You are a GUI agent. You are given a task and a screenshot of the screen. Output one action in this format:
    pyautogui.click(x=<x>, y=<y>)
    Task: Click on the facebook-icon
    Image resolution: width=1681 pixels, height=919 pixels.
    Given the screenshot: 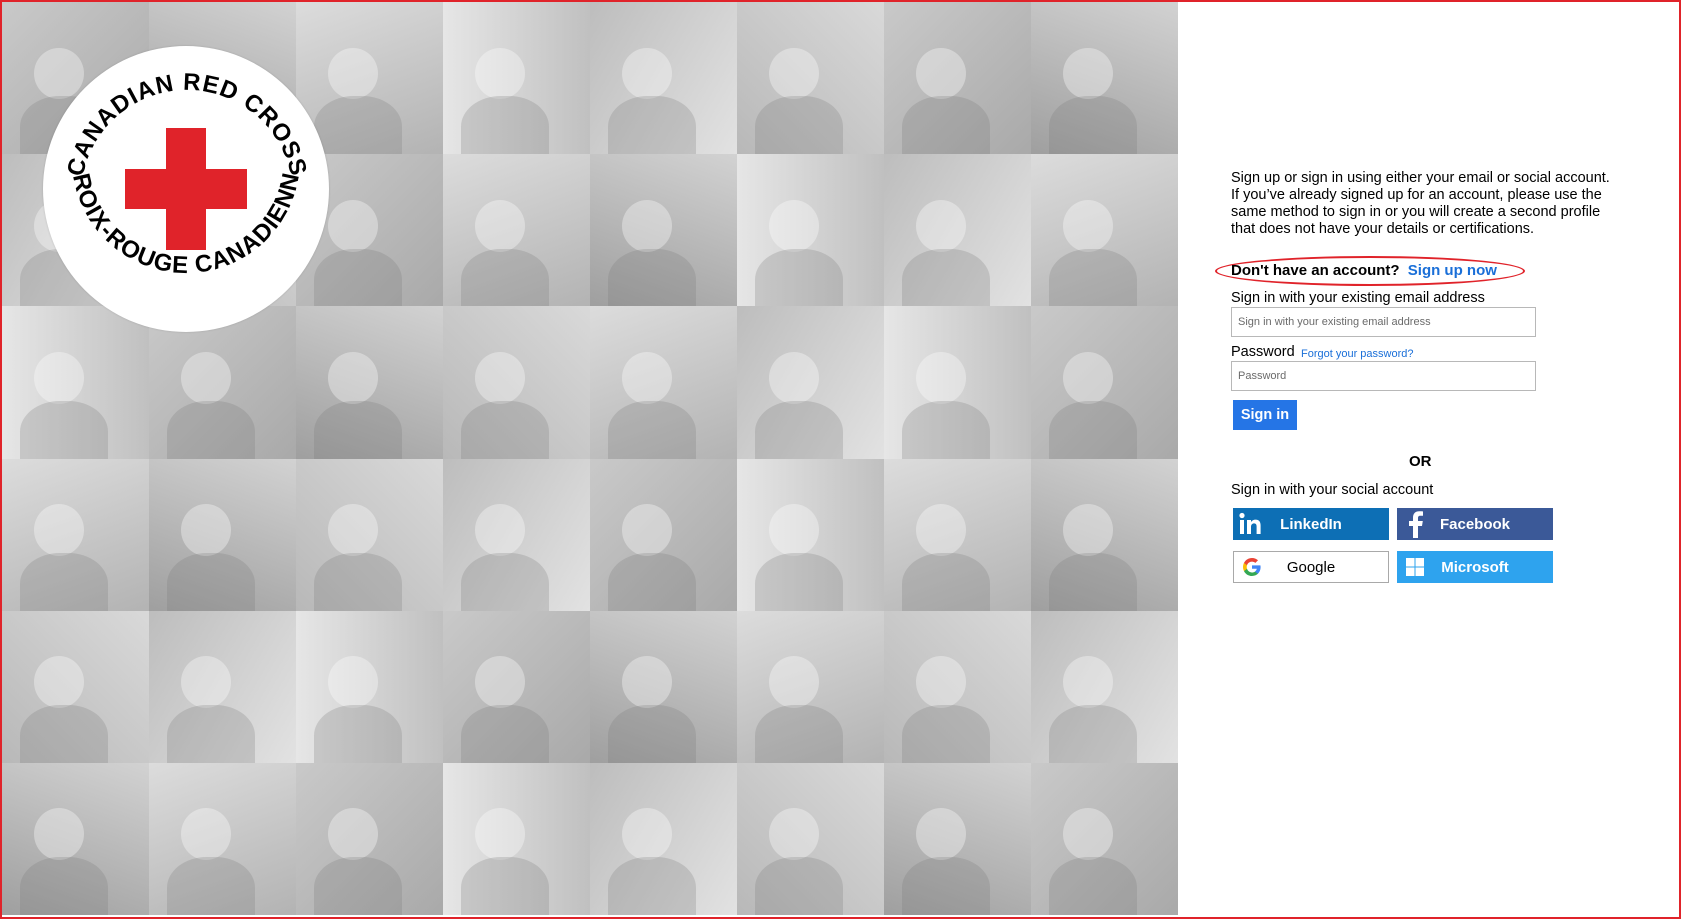 What is the action you would take?
    pyautogui.click(x=1415, y=524)
    